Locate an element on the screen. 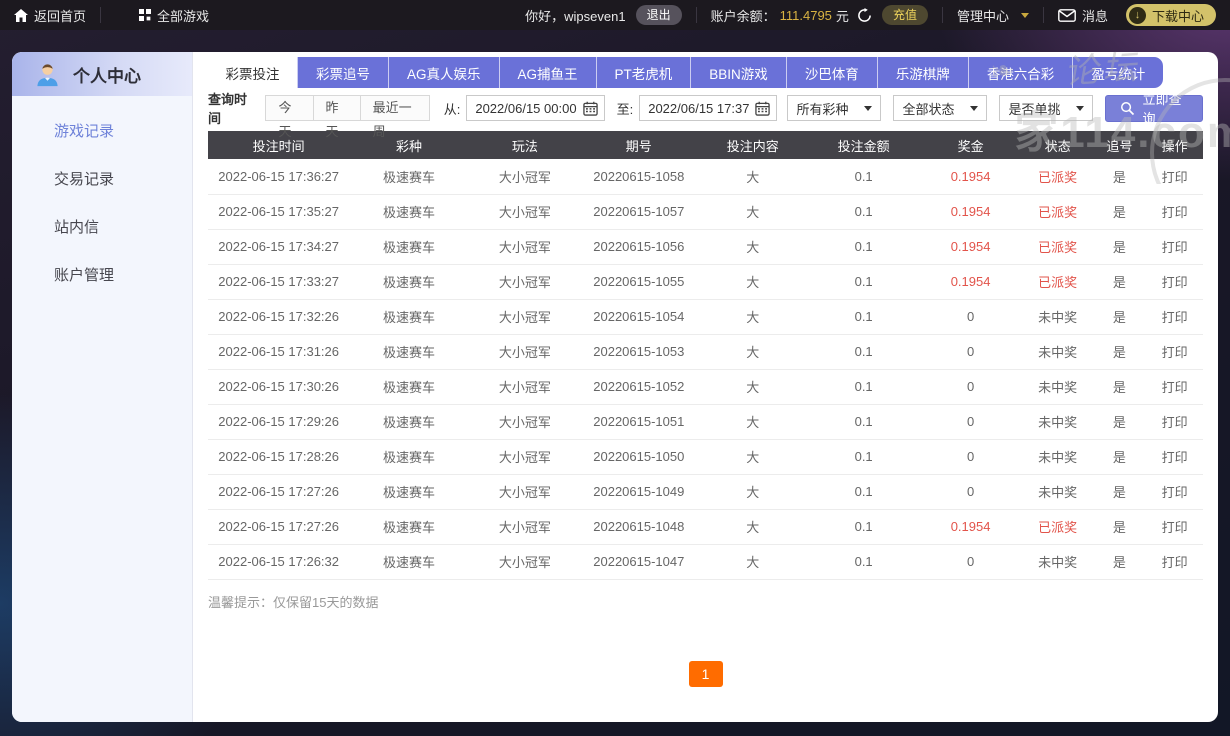 The image size is (1230, 736). all-games-link: 全部游戏 is located at coordinates (174, 15).